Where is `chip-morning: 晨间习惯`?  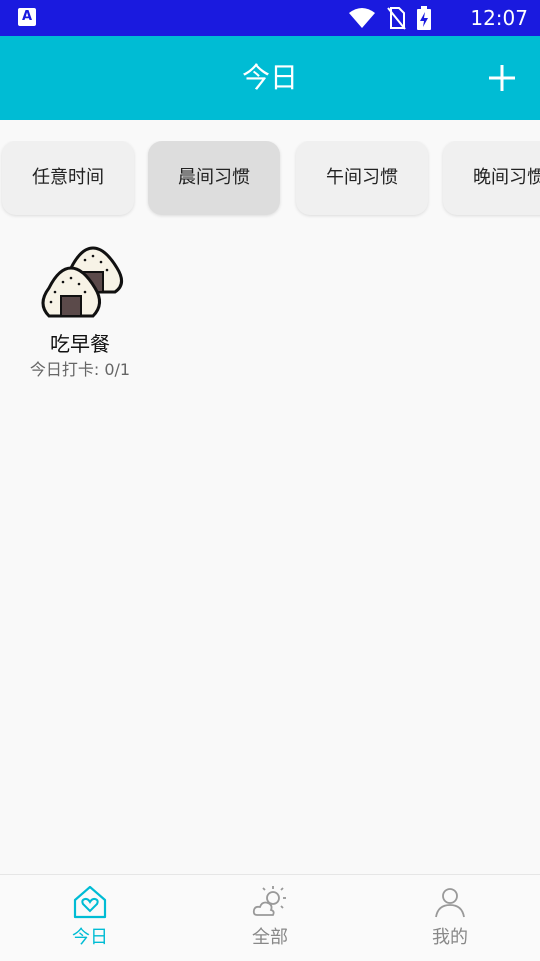 chip-morning: 晨间习惯 is located at coordinates (214, 178).